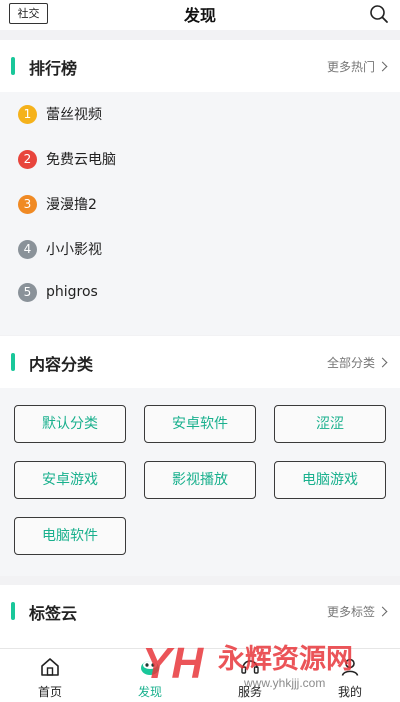 The image size is (400, 702). Describe the element at coordinates (27, 249) in the screenshot. I see `rank-badge: 4` at that location.